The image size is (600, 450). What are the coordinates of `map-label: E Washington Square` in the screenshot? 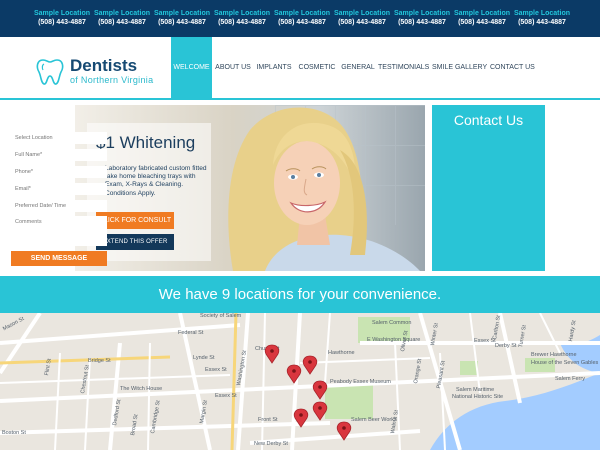 It's located at (394, 340).